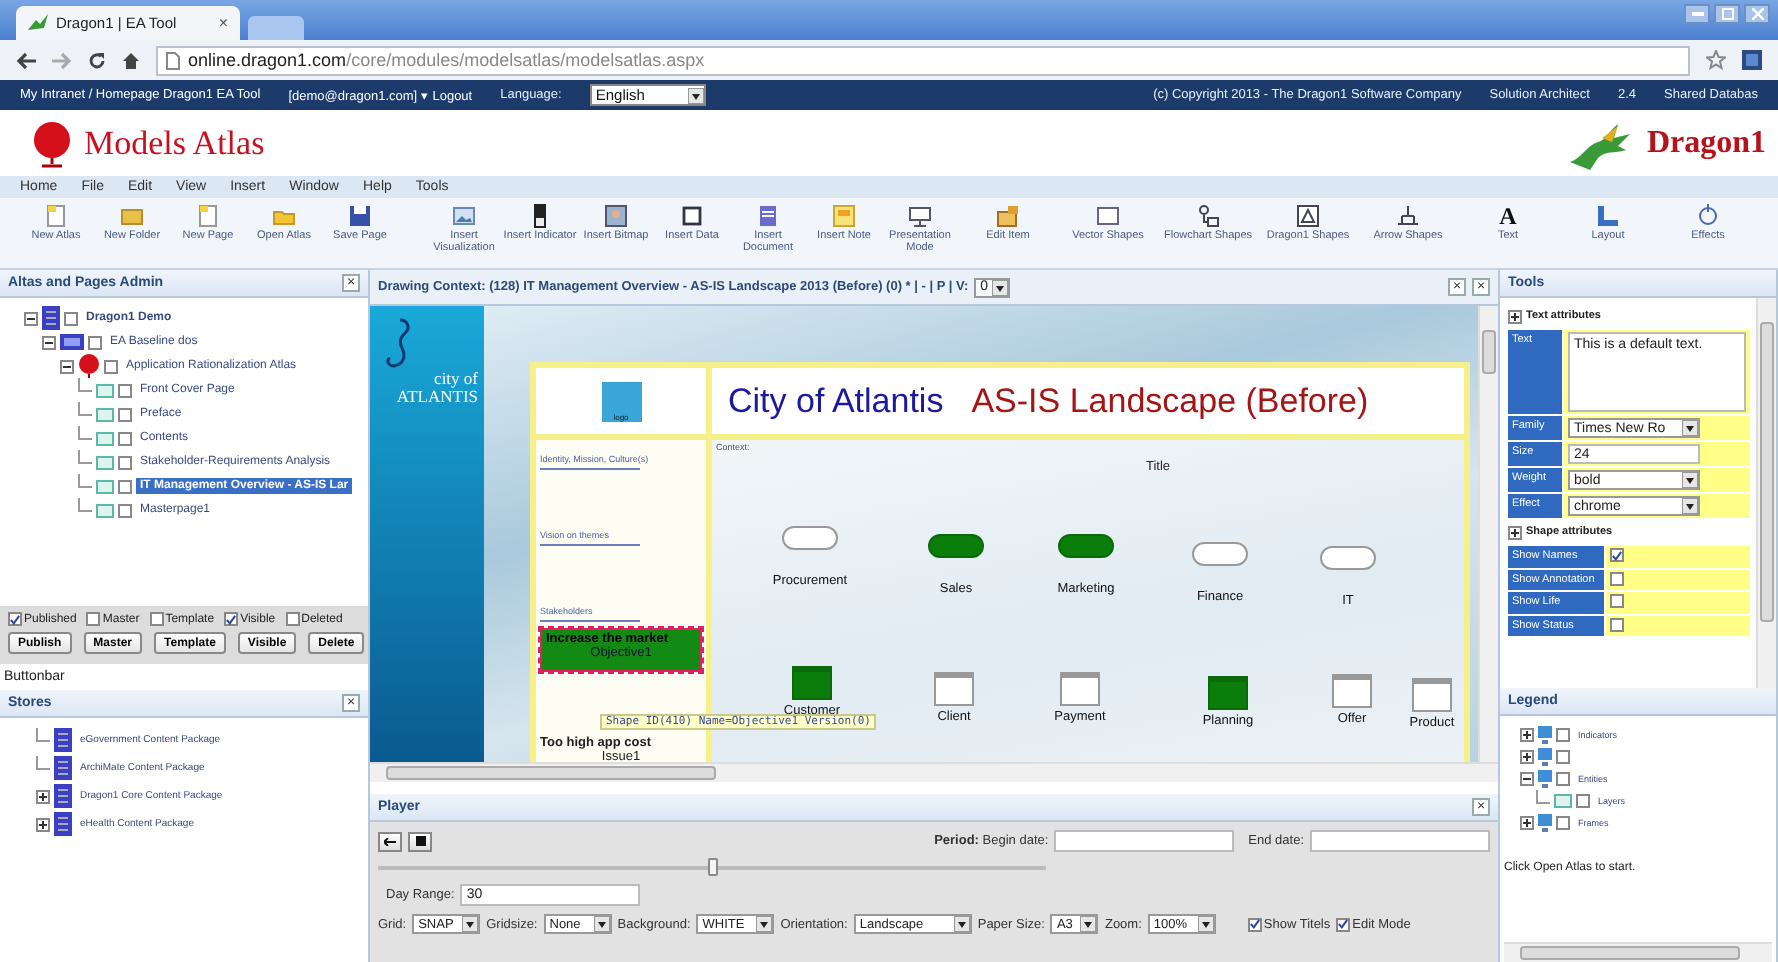 The image size is (1778, 962). What do you see at coordinates (923, 60) in the screenshot?
I see `address-field: online.dragon1.com/core/modules/modelsatlas/modelsatlas.aspx` at bounding box center [923, 60].